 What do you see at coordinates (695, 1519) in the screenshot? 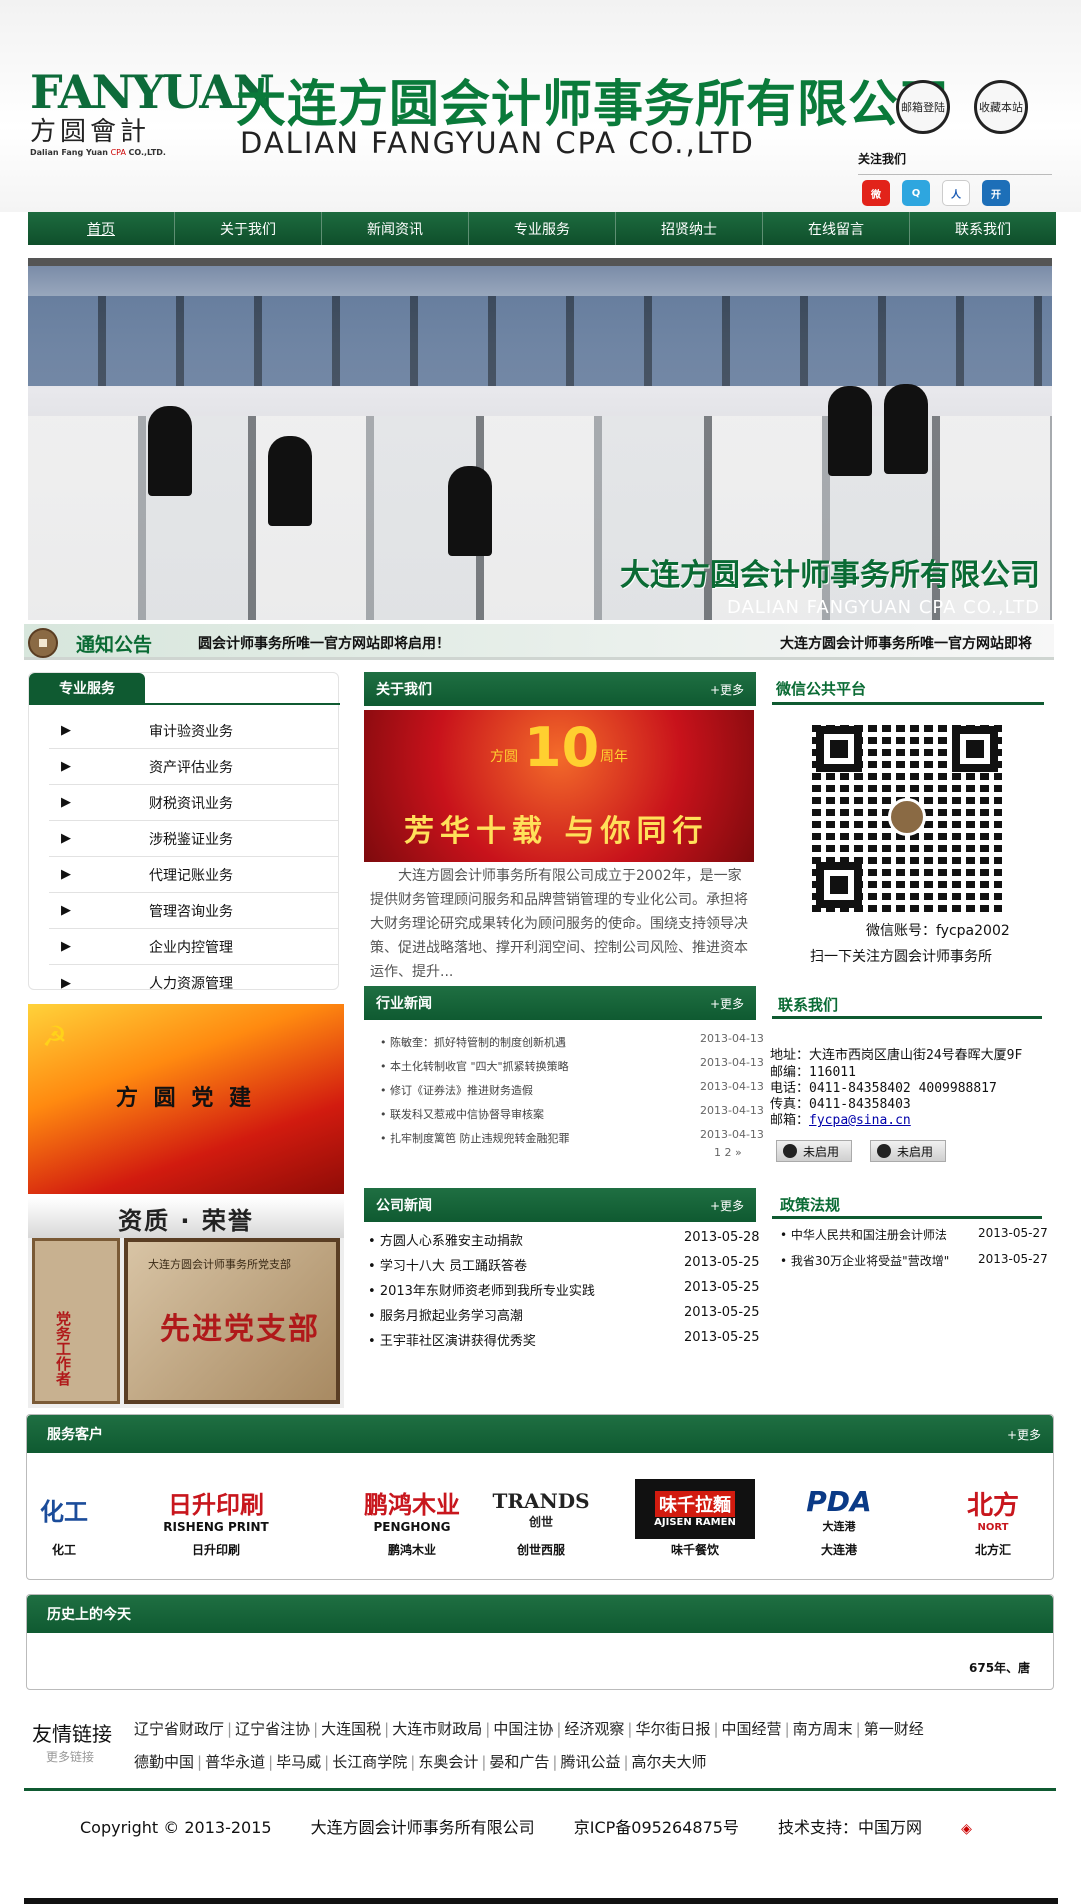
I see `client-logo: 味千拉麵 AJISEN RAMEN 味千餐饮` at bounding box center [695, 1519].